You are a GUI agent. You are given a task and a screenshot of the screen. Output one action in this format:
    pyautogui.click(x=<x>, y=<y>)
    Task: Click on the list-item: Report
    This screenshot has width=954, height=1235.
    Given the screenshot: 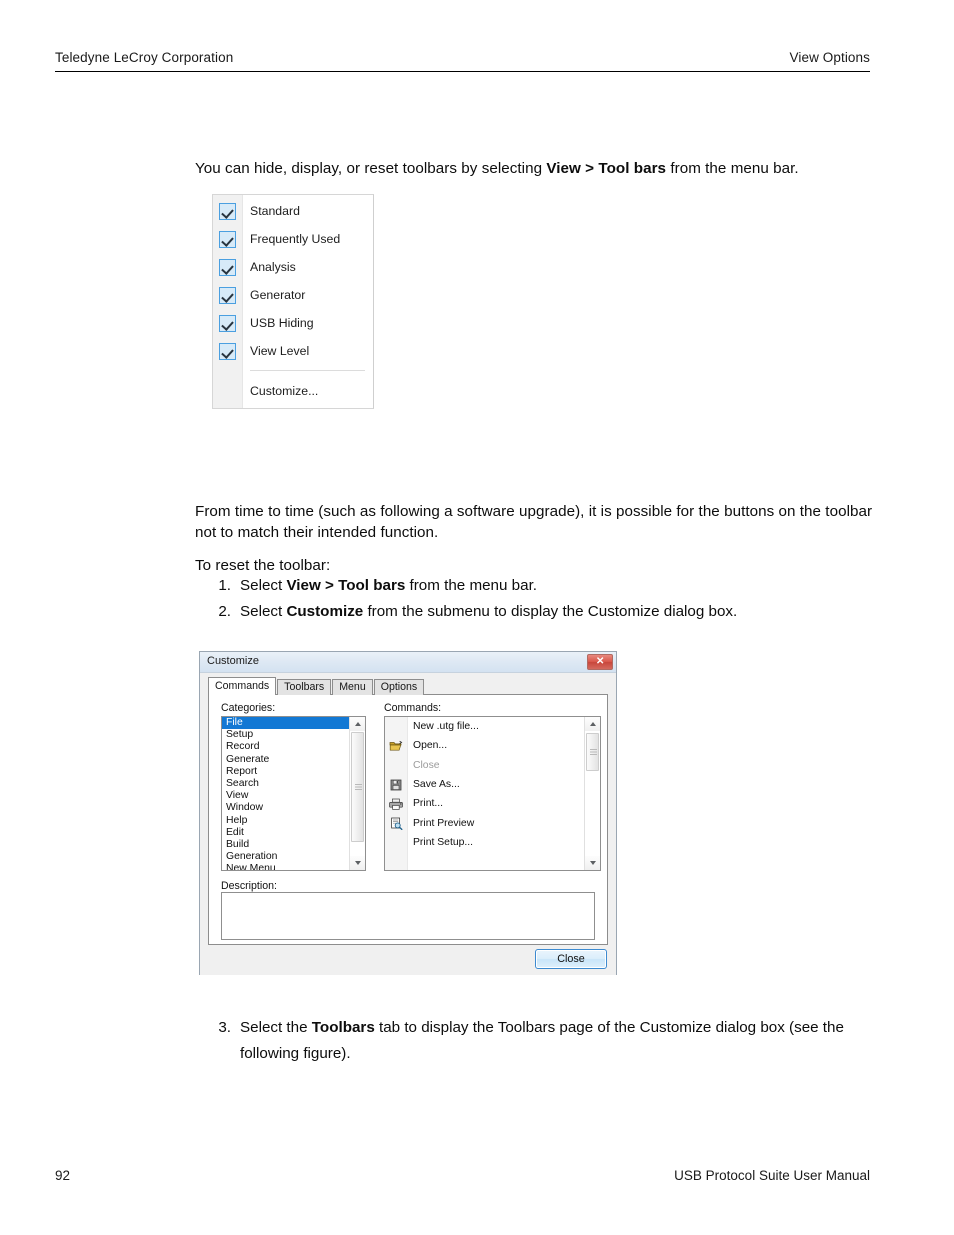 What is the action you would take?
    pyautogui.click(x=286, y=772)
    